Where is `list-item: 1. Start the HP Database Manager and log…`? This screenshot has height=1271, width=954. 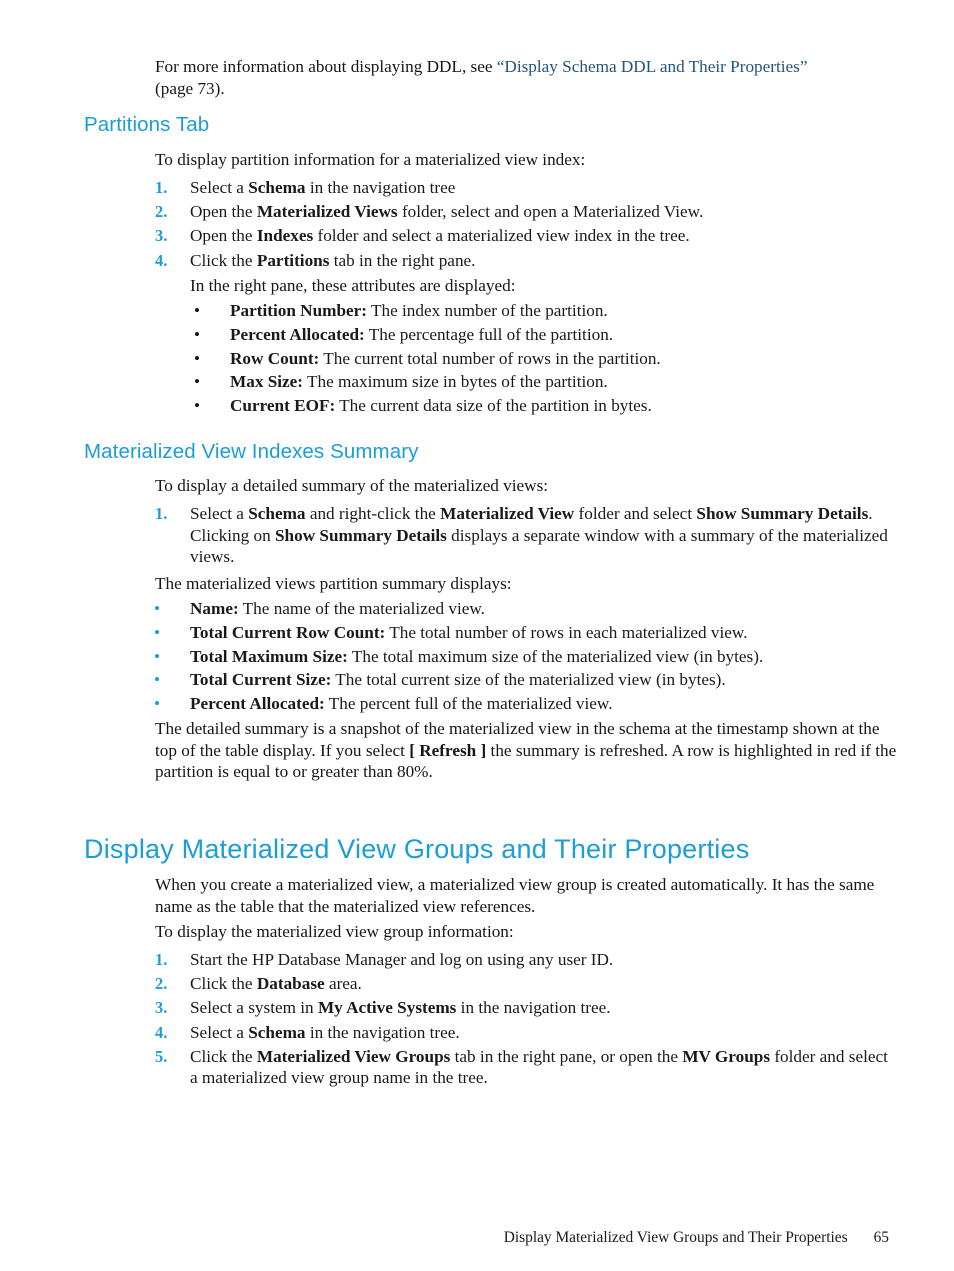 list-item: 1. Start the HP Database Manager and log… is located at coordinates (526, 960).